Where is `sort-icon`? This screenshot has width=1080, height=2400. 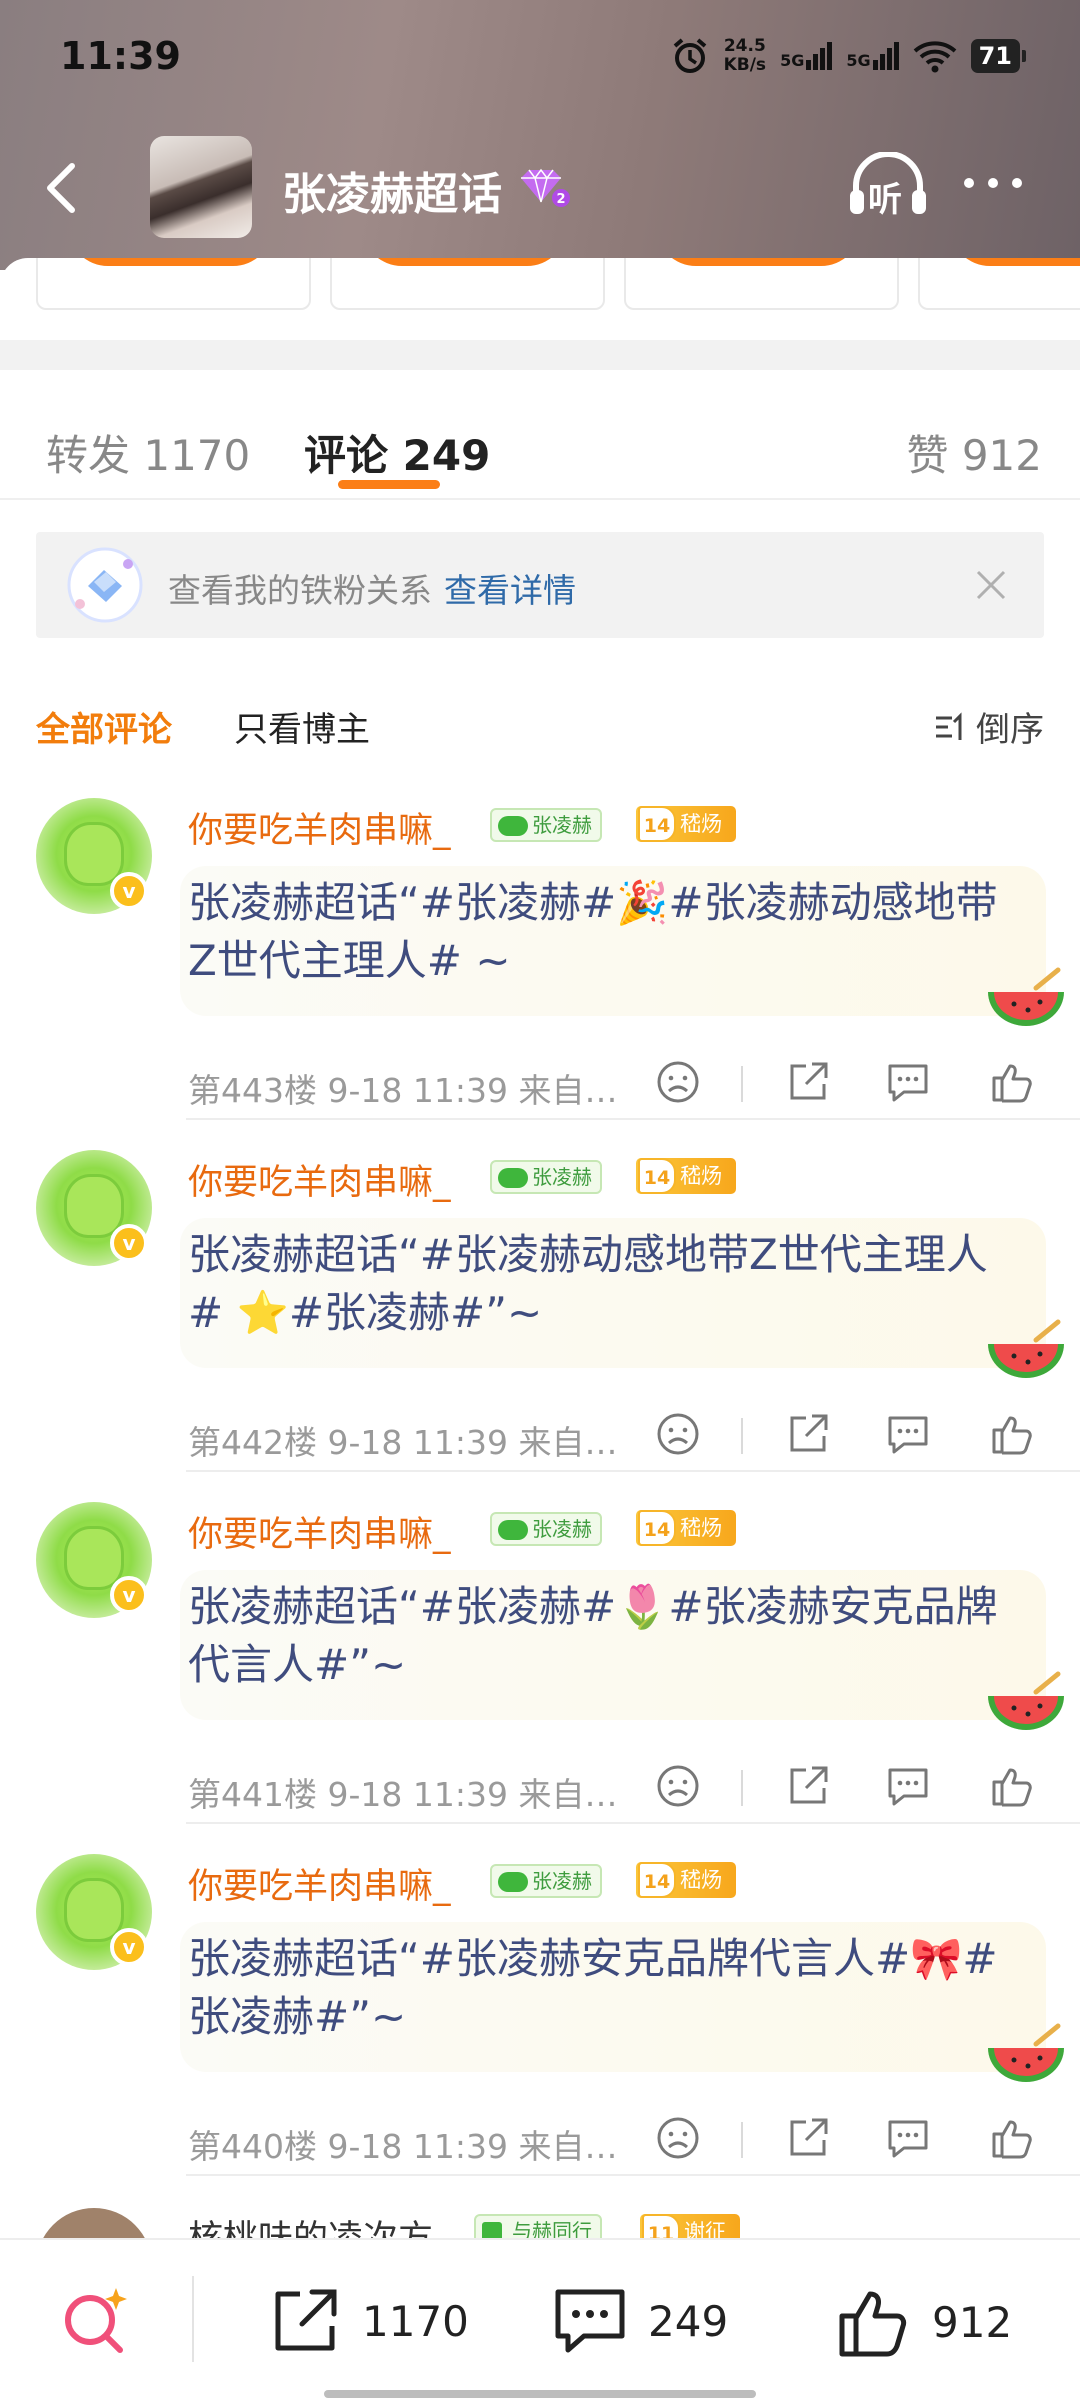
sort-icon is located at coordinates (949, 725).